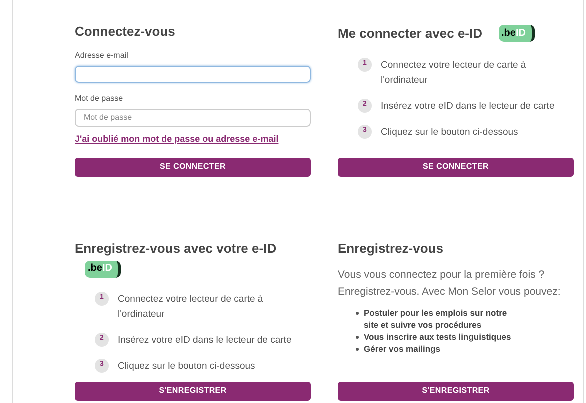 This screenshot has height=403, width=586. What do you see at coordinates (403, 348) in the screenshot?
I see `benefit-text: Gérer vos mailings` at bounding box center [403, 348].